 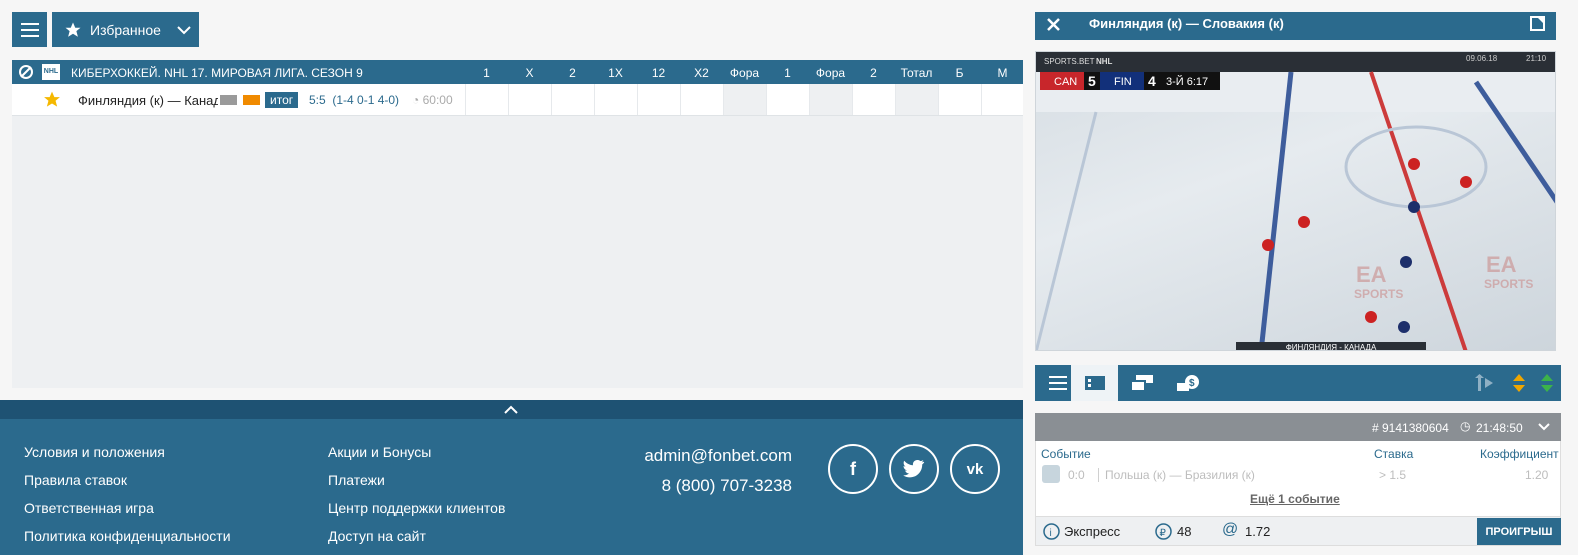 What do you see at coordinates (148, 100) in the screenshot?
I see `event-name: Финляндия (к) — Канада (к)` at bounding box center [148, 100].